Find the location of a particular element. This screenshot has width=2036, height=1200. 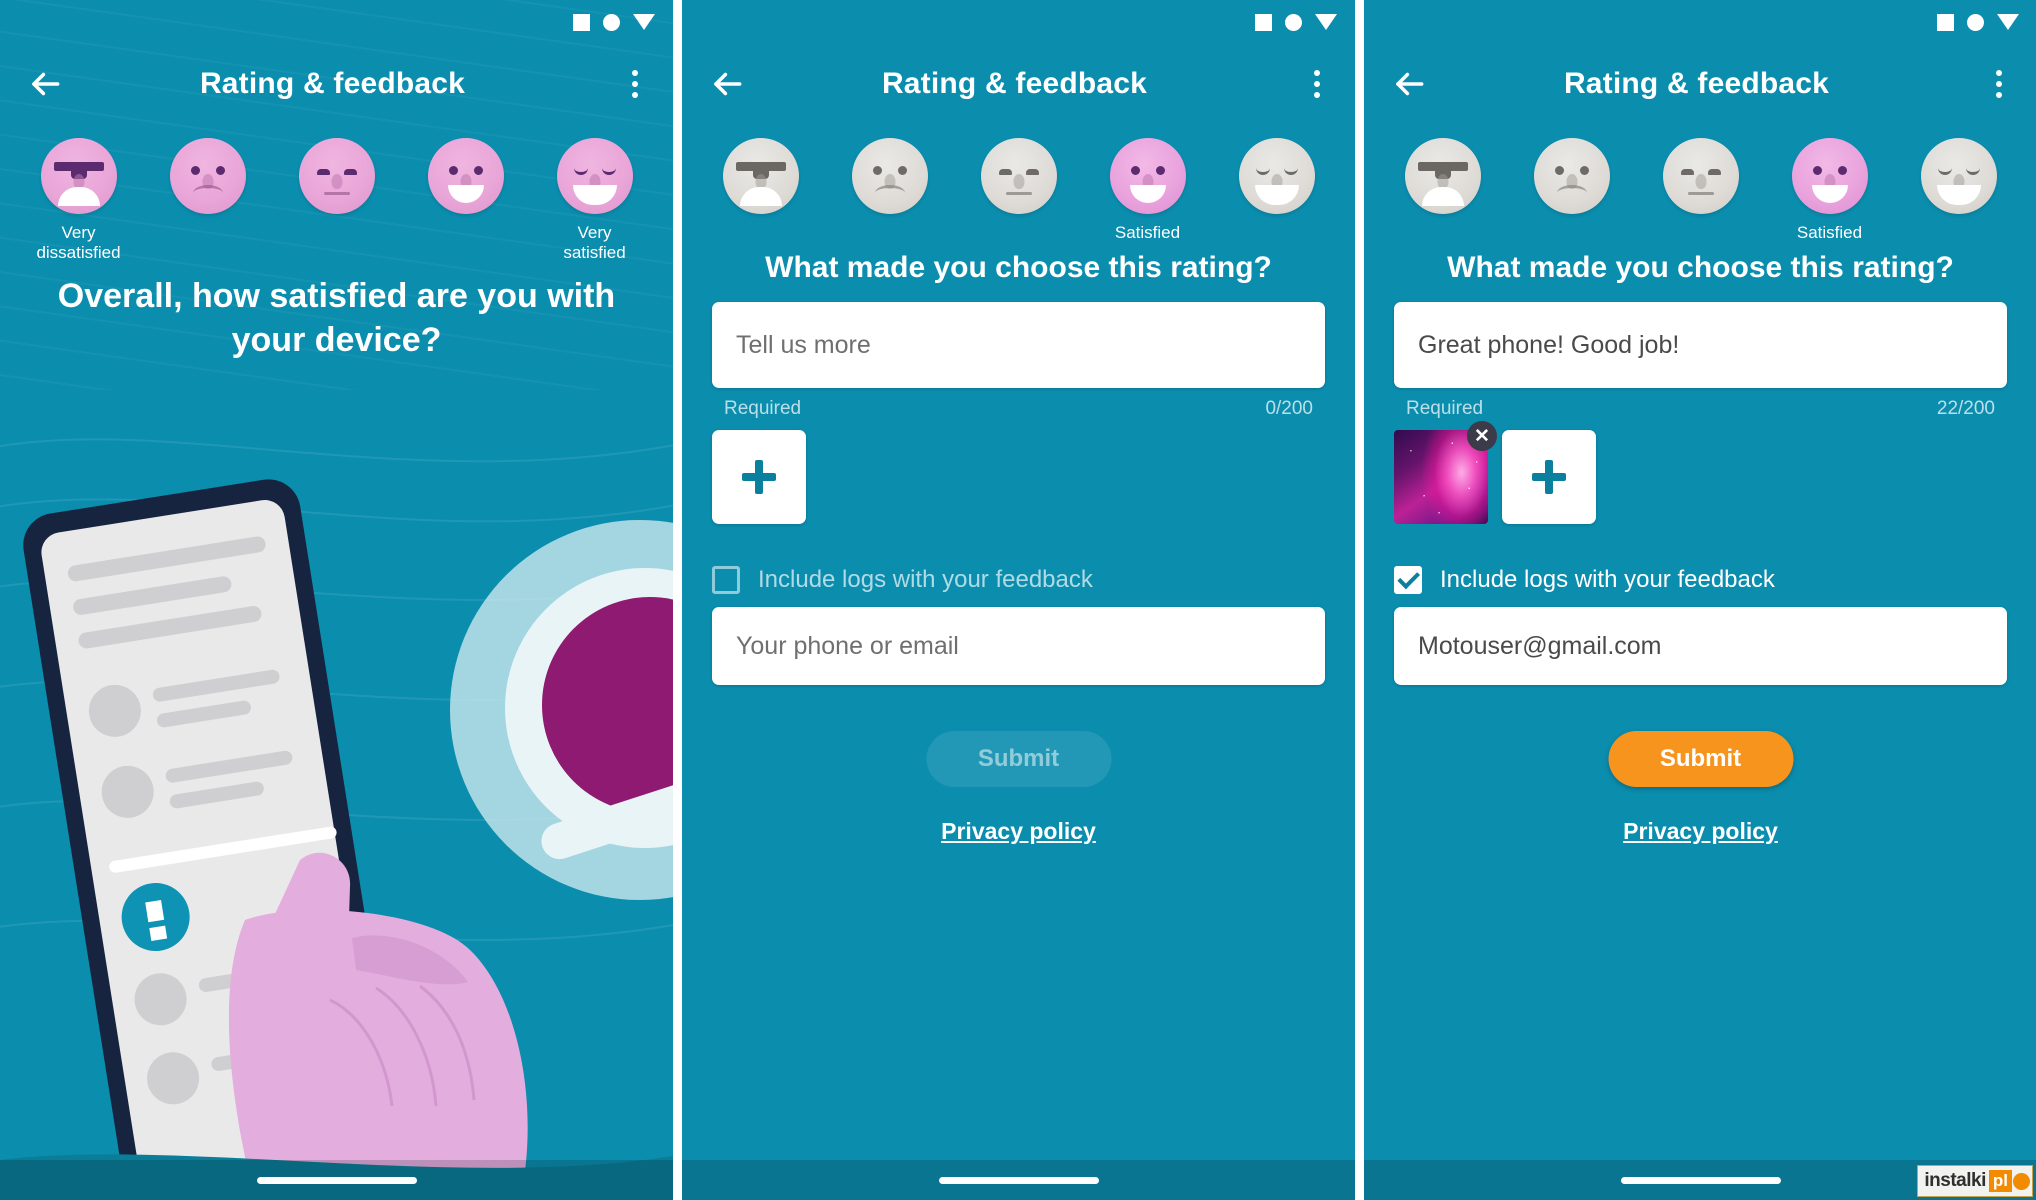

rating-option-satisfied is located at coordinates (466, 176).